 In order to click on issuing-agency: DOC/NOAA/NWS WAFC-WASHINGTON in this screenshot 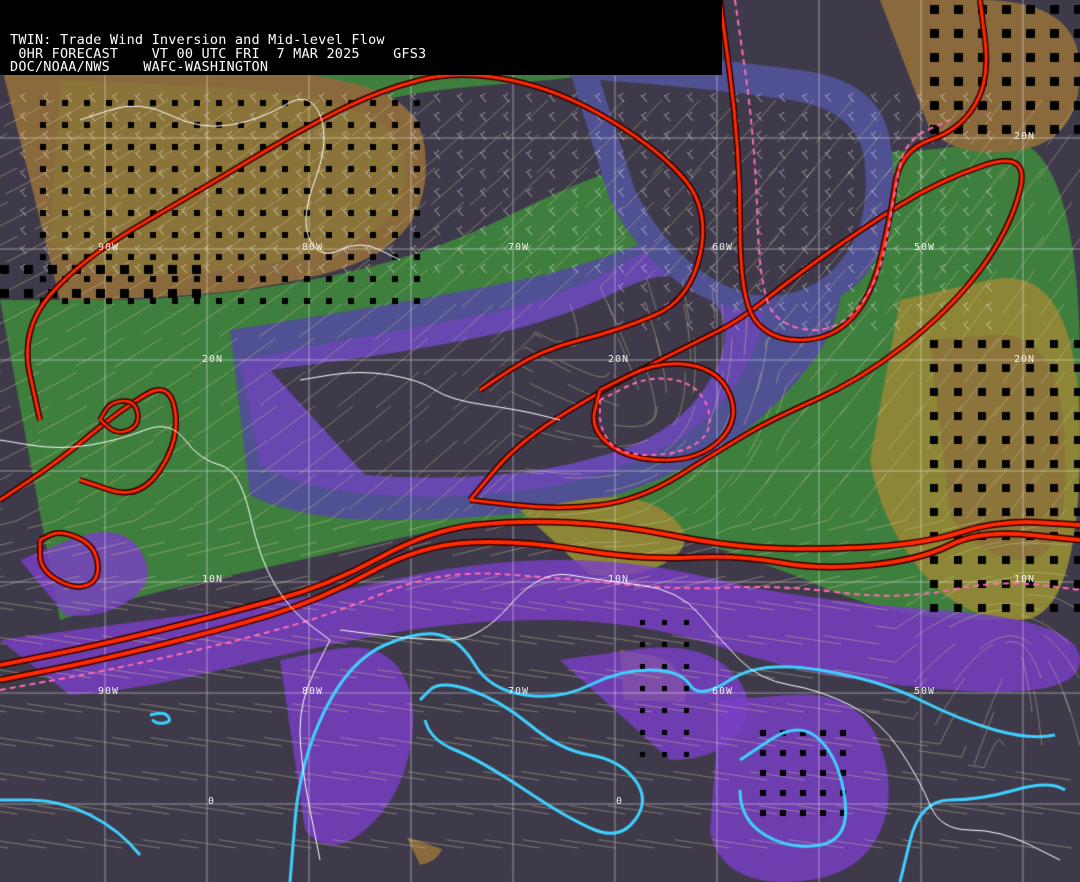, I will do `click(139, 67)`.